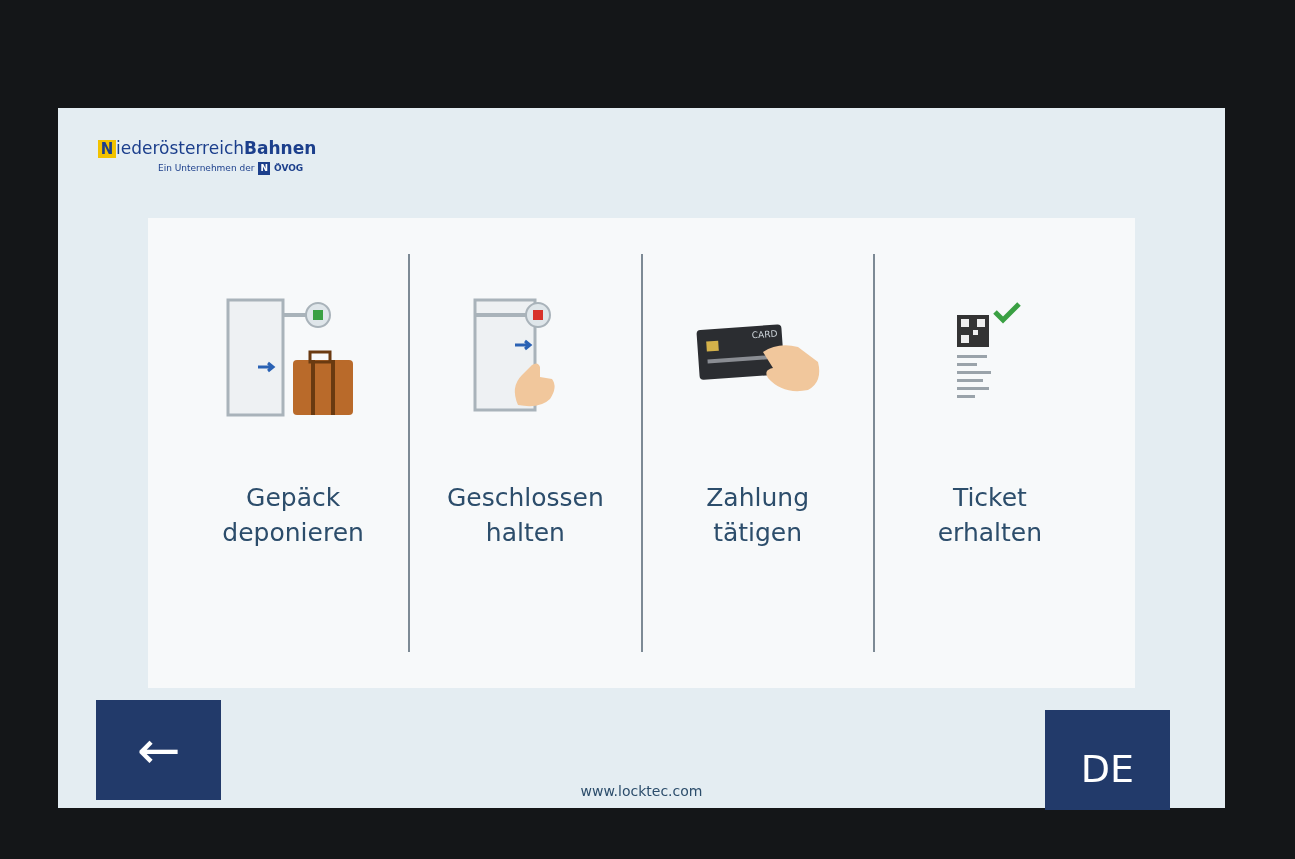  I want to click on step-label: Geschlossen halten, so click(525, 515).